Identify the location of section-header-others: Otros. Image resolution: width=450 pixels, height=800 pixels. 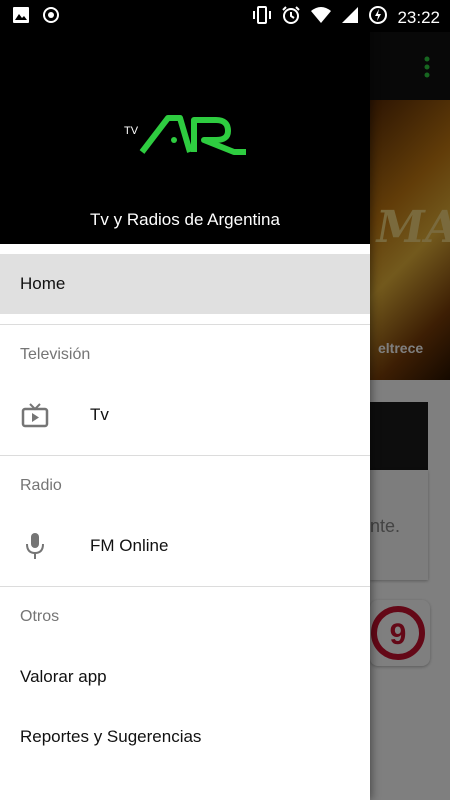
(40, 616).